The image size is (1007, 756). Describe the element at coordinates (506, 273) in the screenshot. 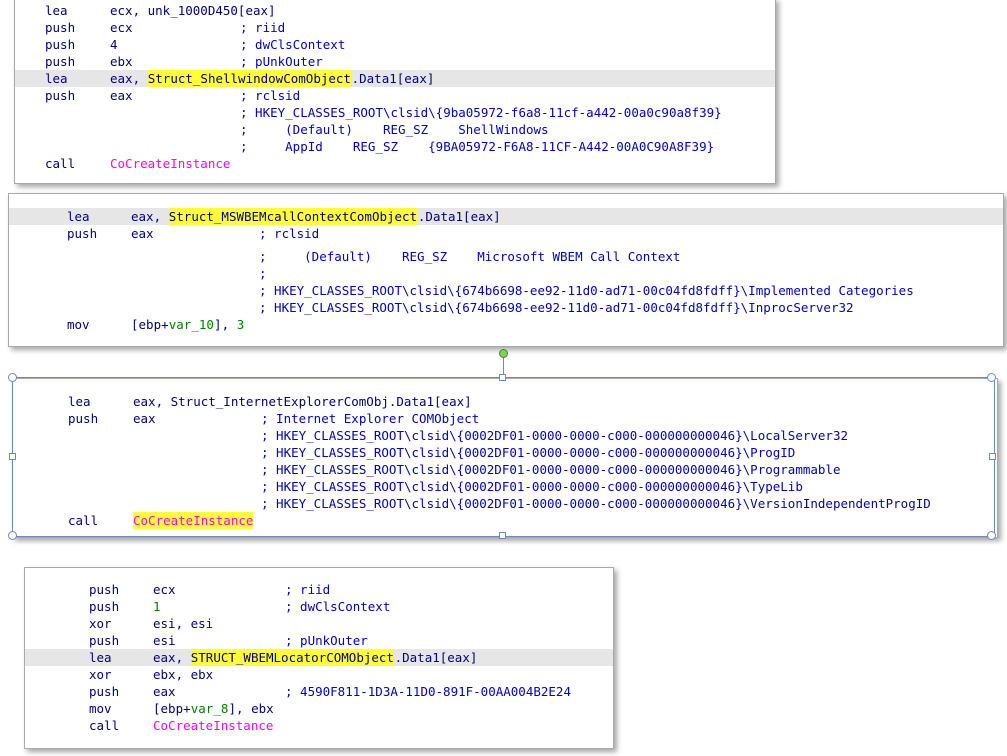

I see `code-line: ;` at that location.